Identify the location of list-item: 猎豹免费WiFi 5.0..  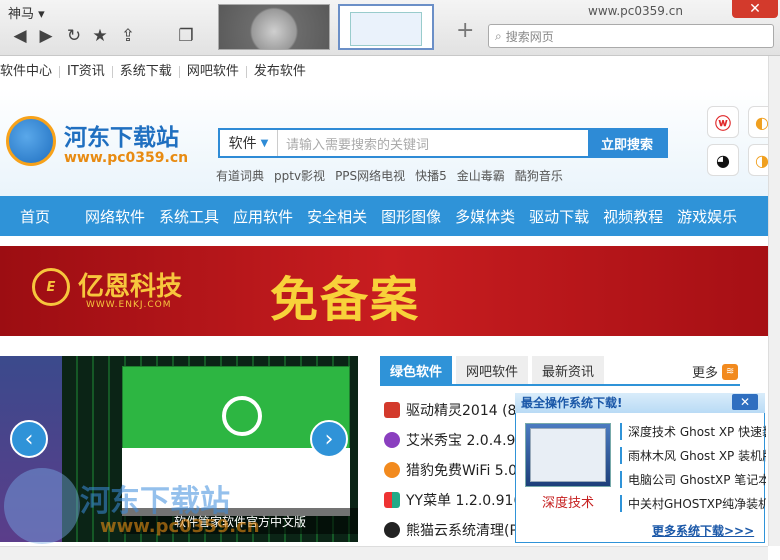
(454, 470).